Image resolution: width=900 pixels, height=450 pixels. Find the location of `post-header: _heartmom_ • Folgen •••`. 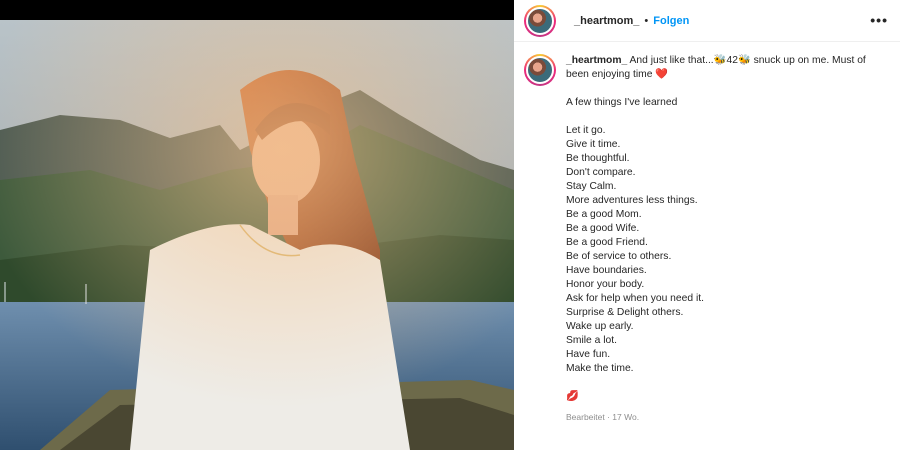

post-header: _heartmom_ • Folgen ••• is located at coordinates (707, 21).